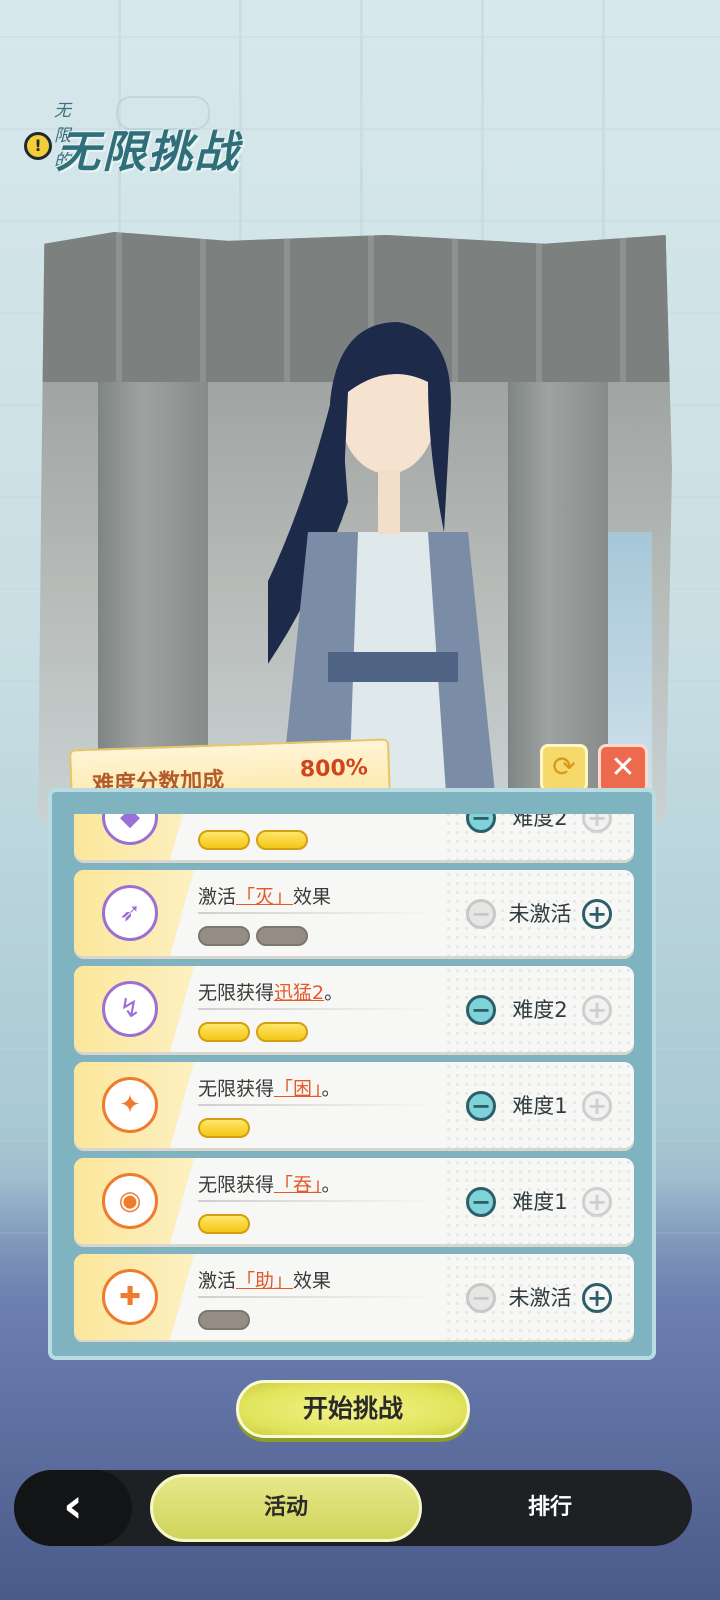 The height and width of the screenshot is (1600, 720). What do you see at coordinates (354, 913) in the screenshot?
I see `modifier-row: ➶ 激活「灭」效果 − 未激活 +` at bounding box center [354, 913].